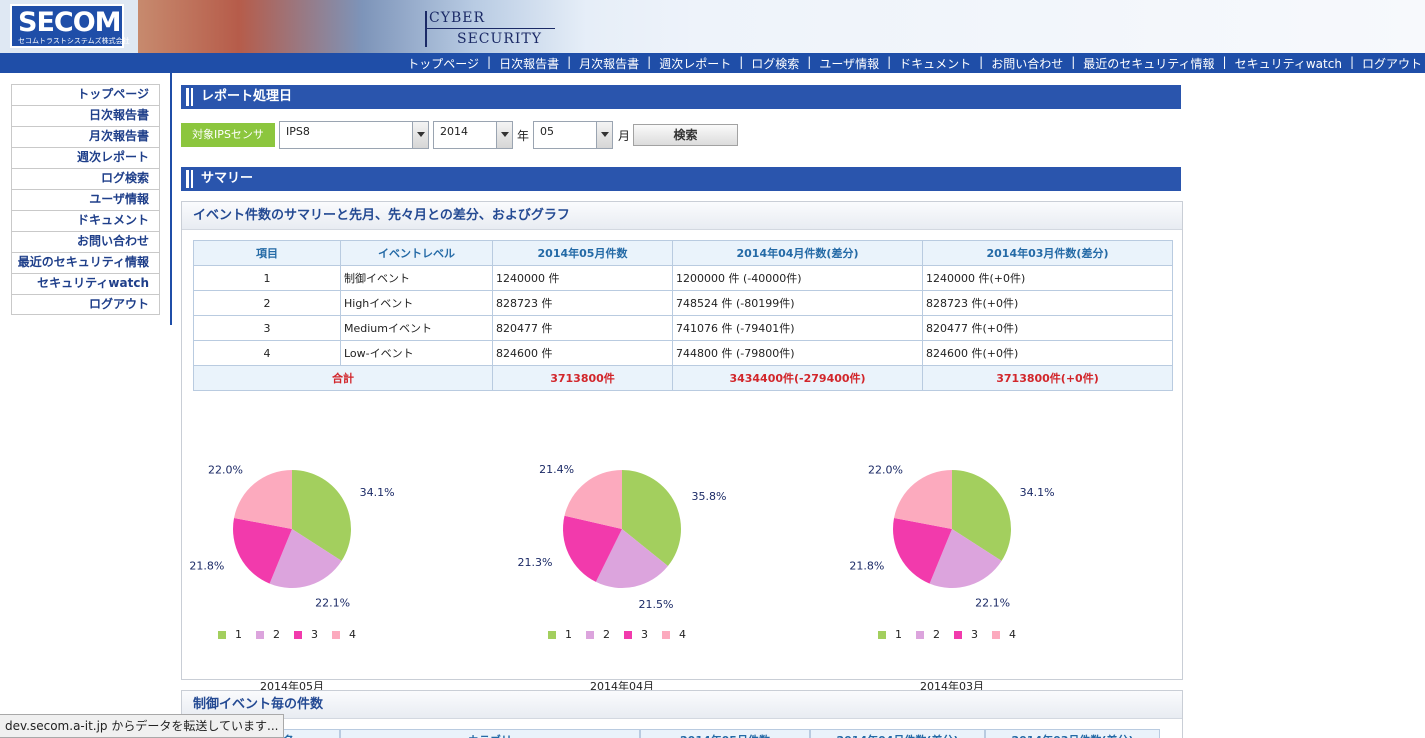  What do you see at coordinates (534, 562) in the screenshot?
I see `pie-slice-label: 21.3%` at bounding box center [534, 562].